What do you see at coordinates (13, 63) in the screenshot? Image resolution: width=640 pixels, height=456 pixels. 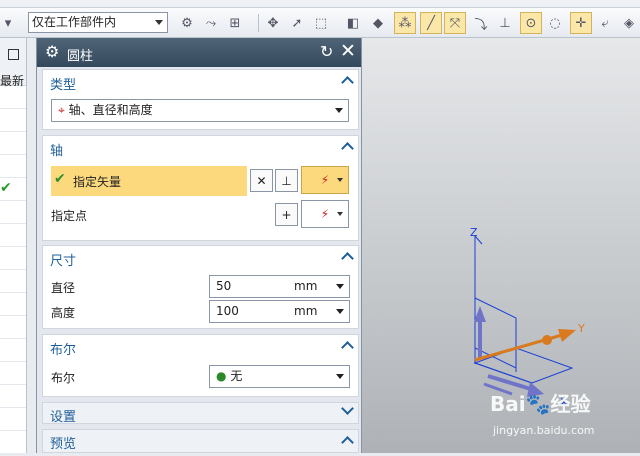 I see `navigator-header: 最新` at bounding box center [13, 63].